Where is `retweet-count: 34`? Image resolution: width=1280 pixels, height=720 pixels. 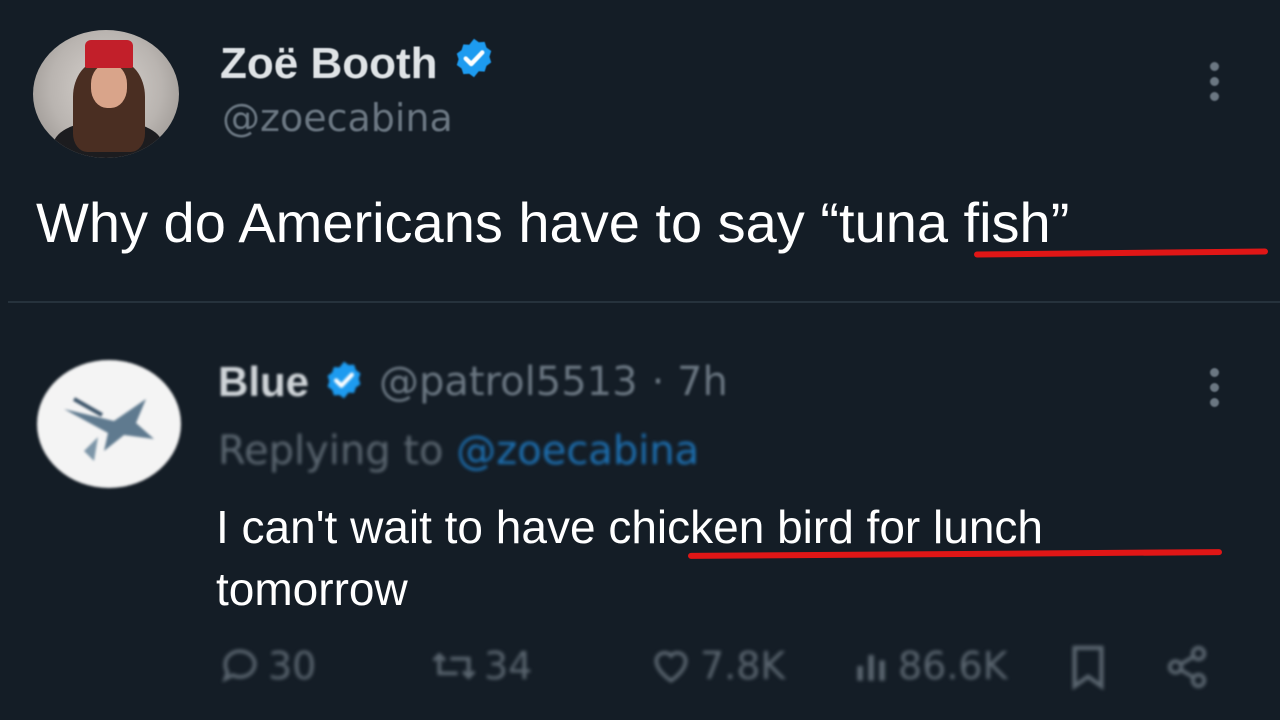
retweet-count: 34 is located at coordinates (508, 666).